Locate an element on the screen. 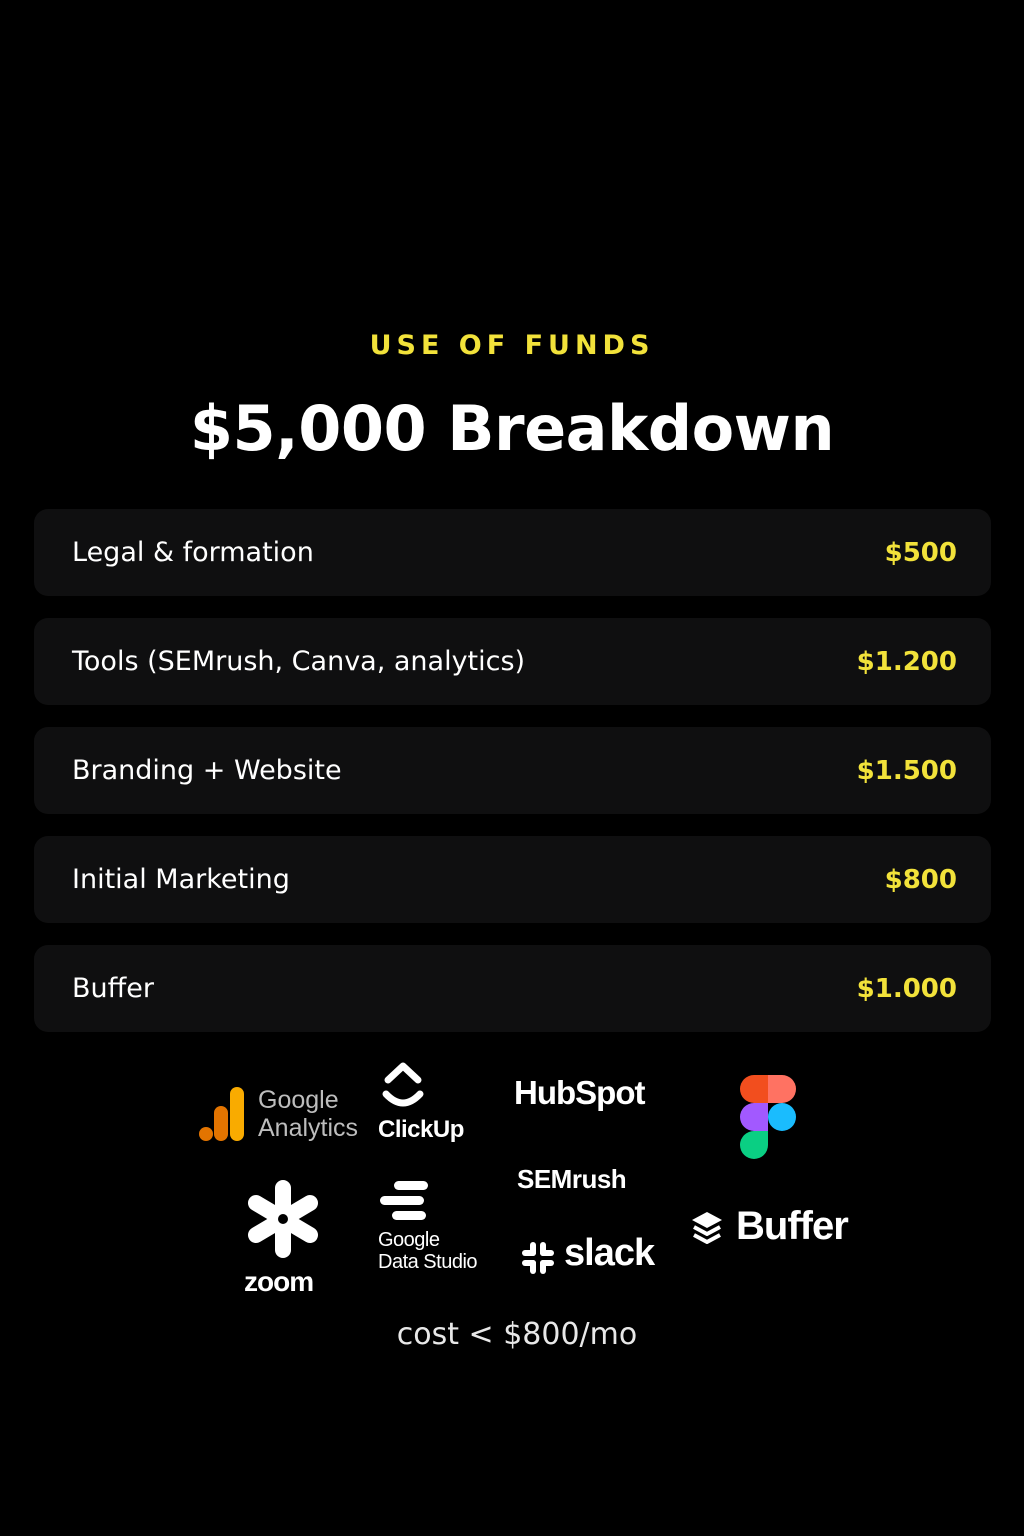  row-amount: $1.200 is located at coordinates (906, 661).